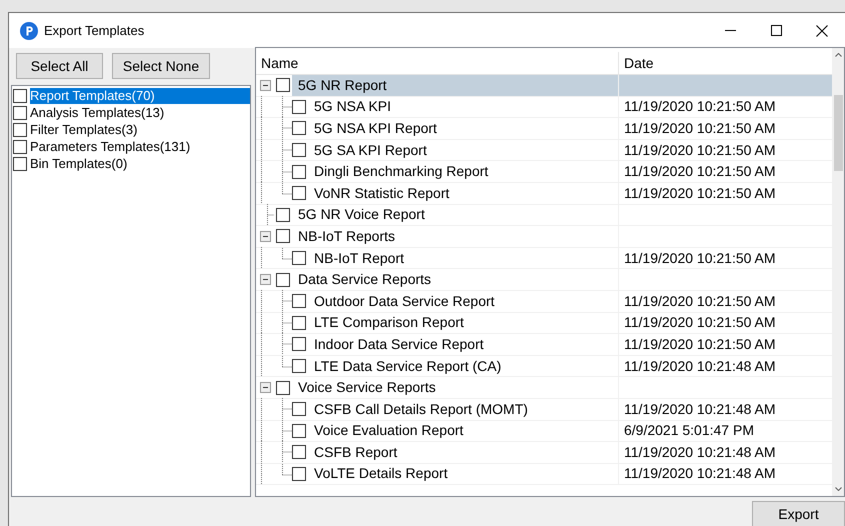 This screenshot has width=845, height=526. What do you see at coordinates (455, 279) in the screenshot?
I see `tree-item: Data Service Reports` at bounding box center [455, 279].